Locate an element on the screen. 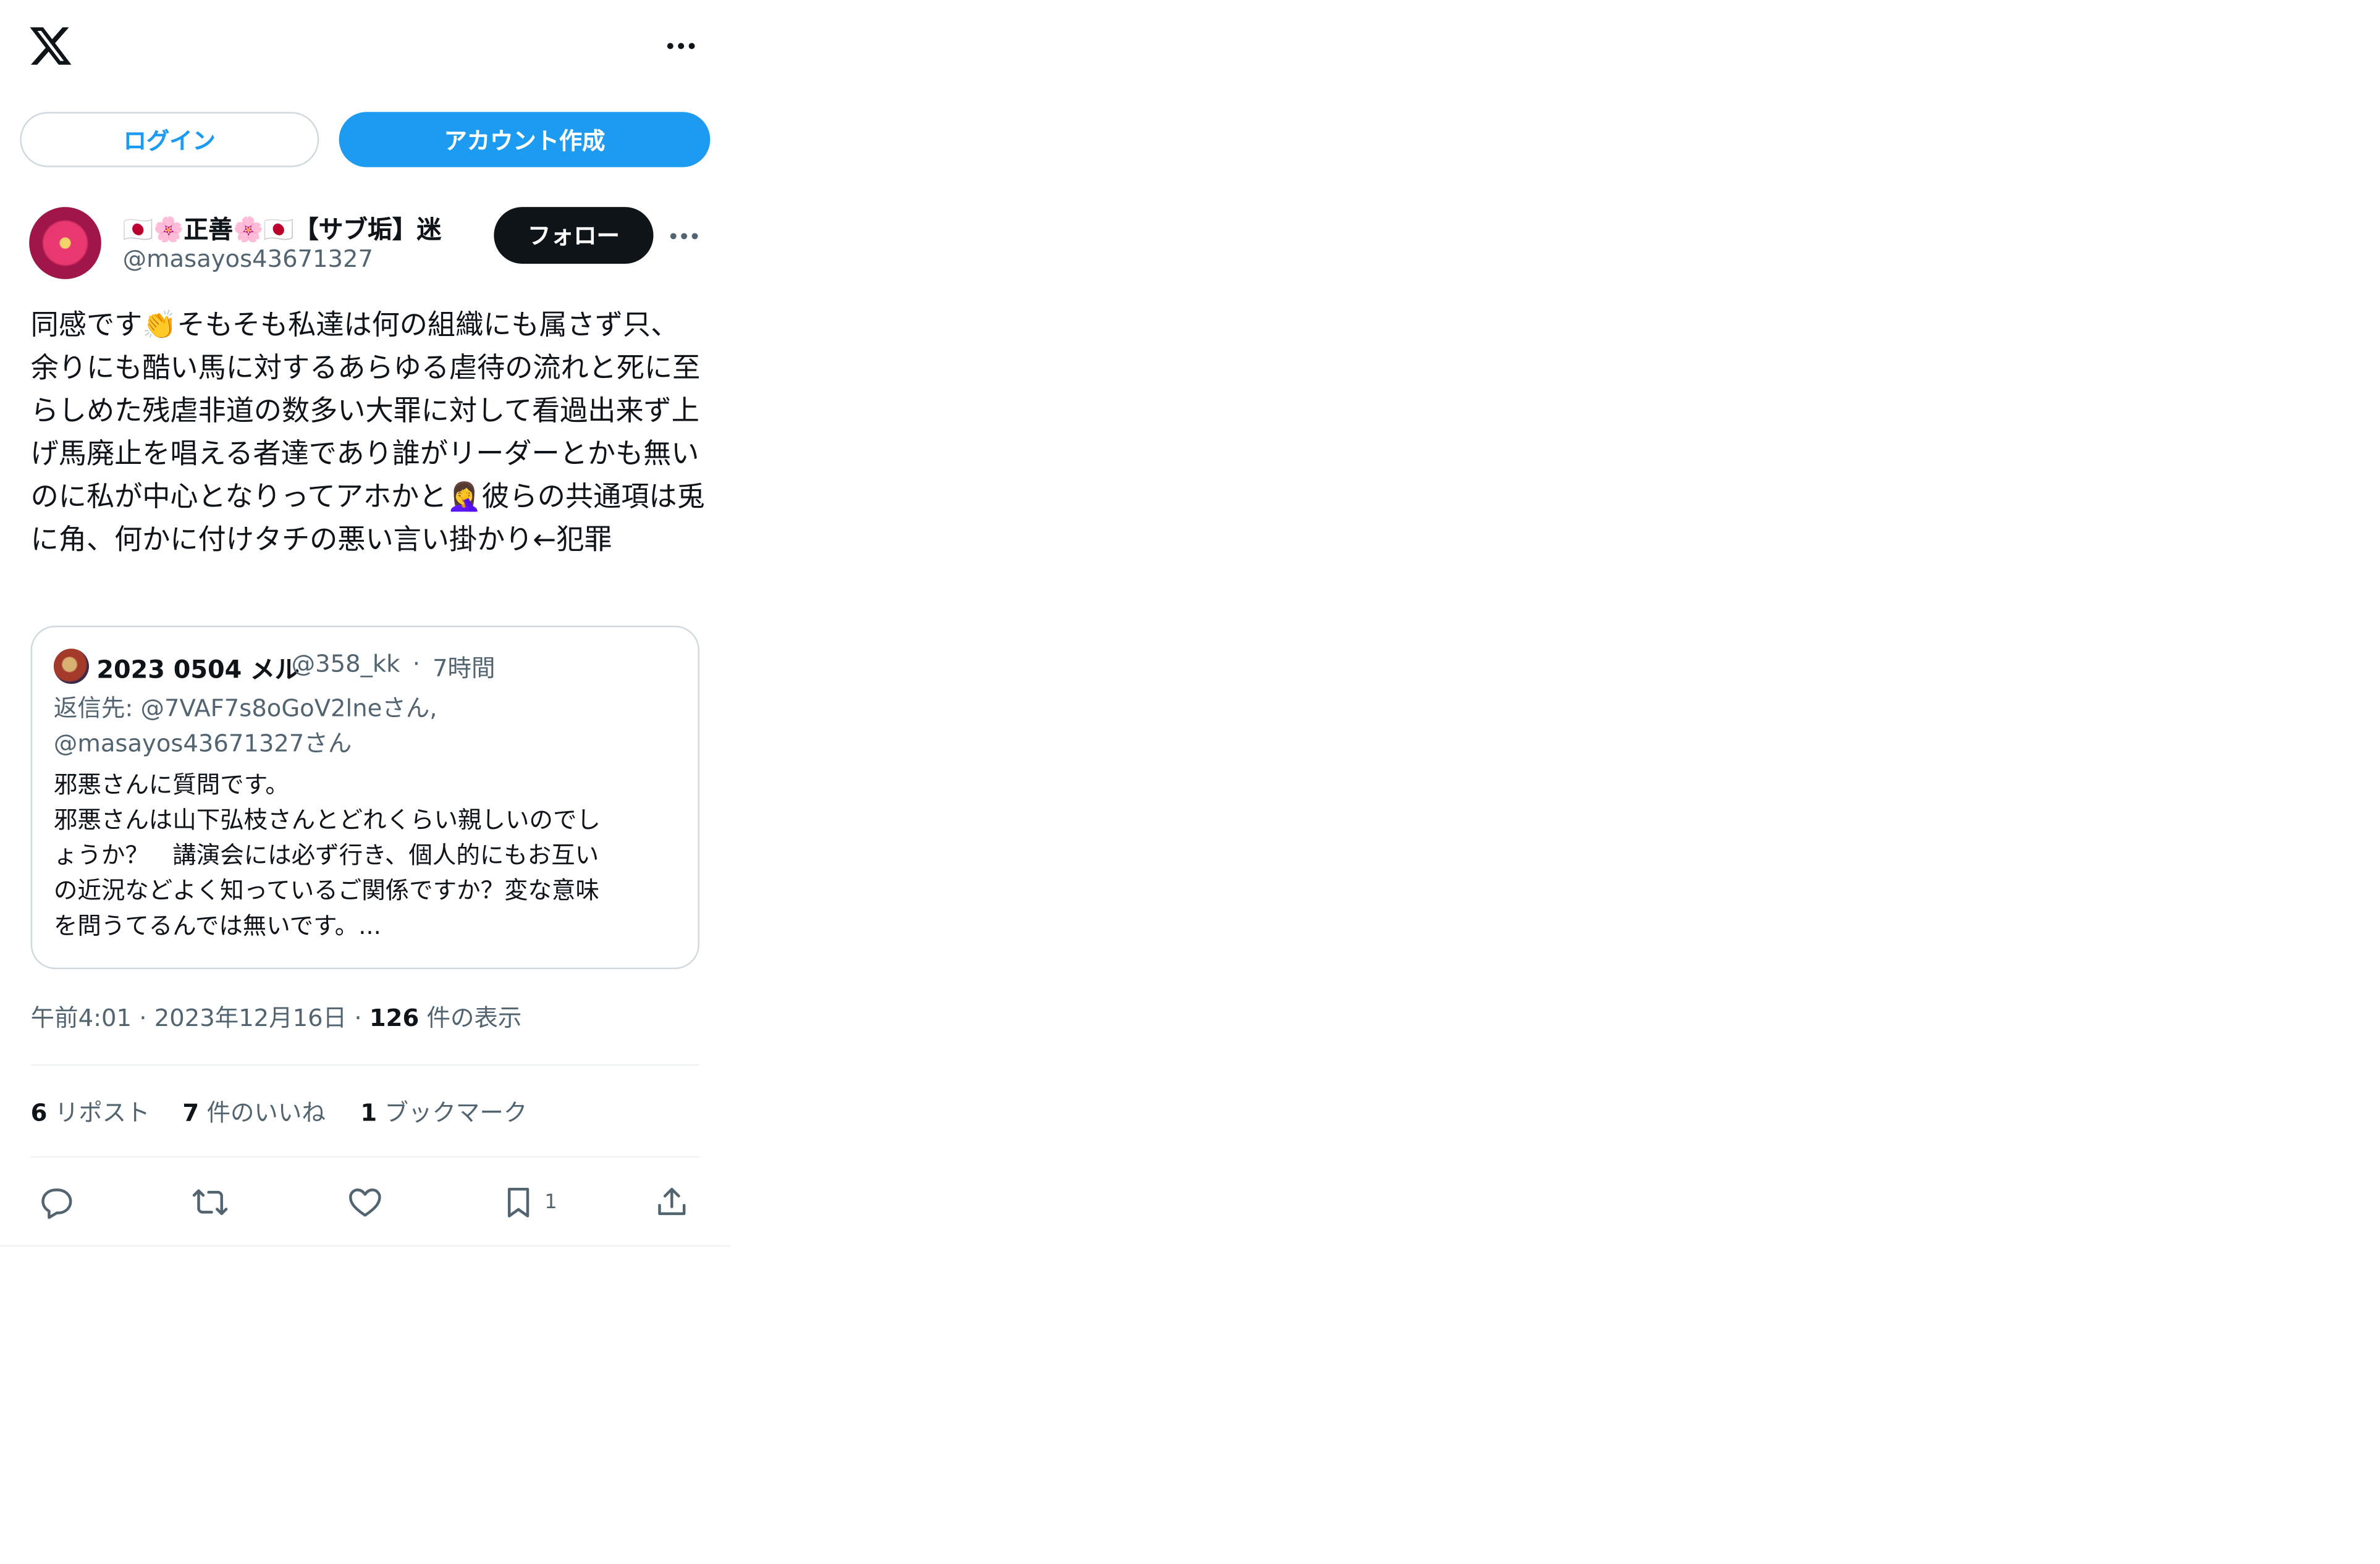  quoted-avatar is located at coordinates (71, 666).